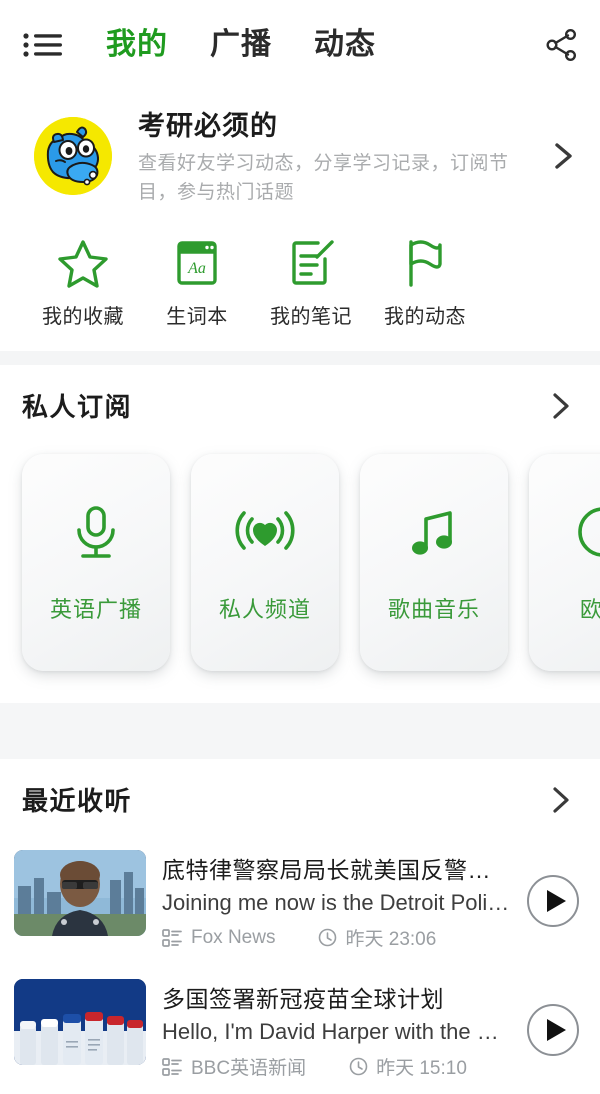 This screenshot has width=600, height=1094. What do you see at coordinates (311, 263) in the screenshot?
I see `note-edit-icon` at bounding box center [311, 263].